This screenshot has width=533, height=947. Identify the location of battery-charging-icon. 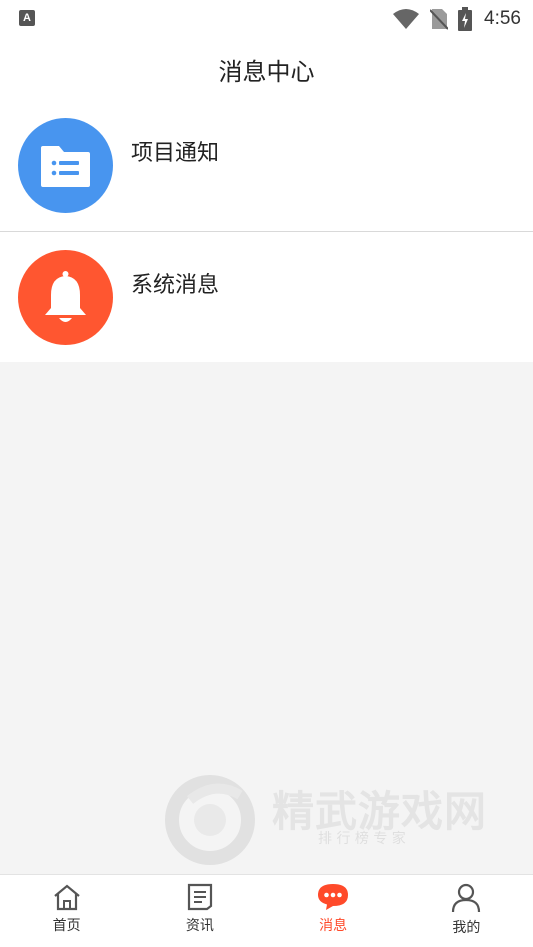
(465, 19).